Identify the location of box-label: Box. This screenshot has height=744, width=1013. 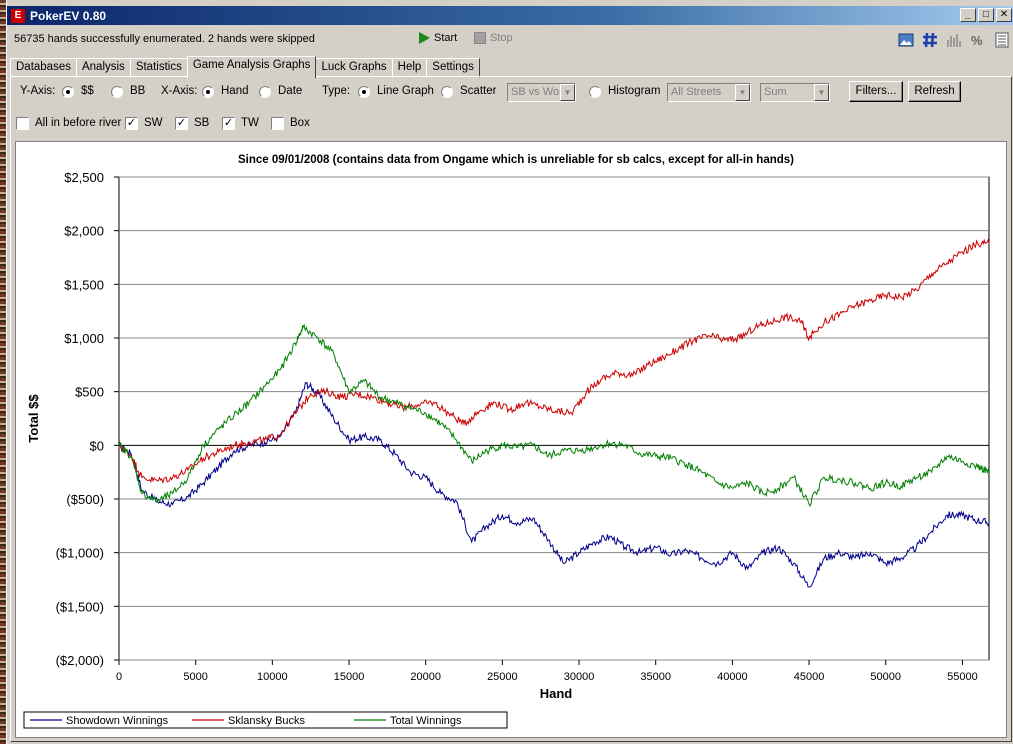
(300, 123).